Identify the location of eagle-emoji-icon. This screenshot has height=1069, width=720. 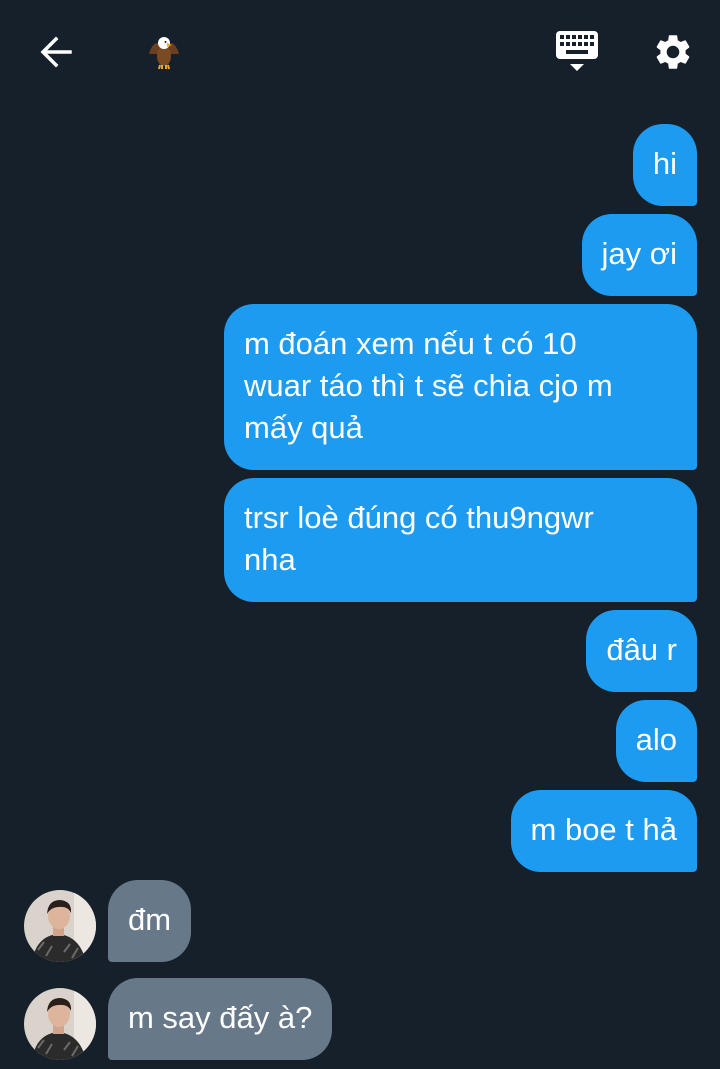
(164, 53).